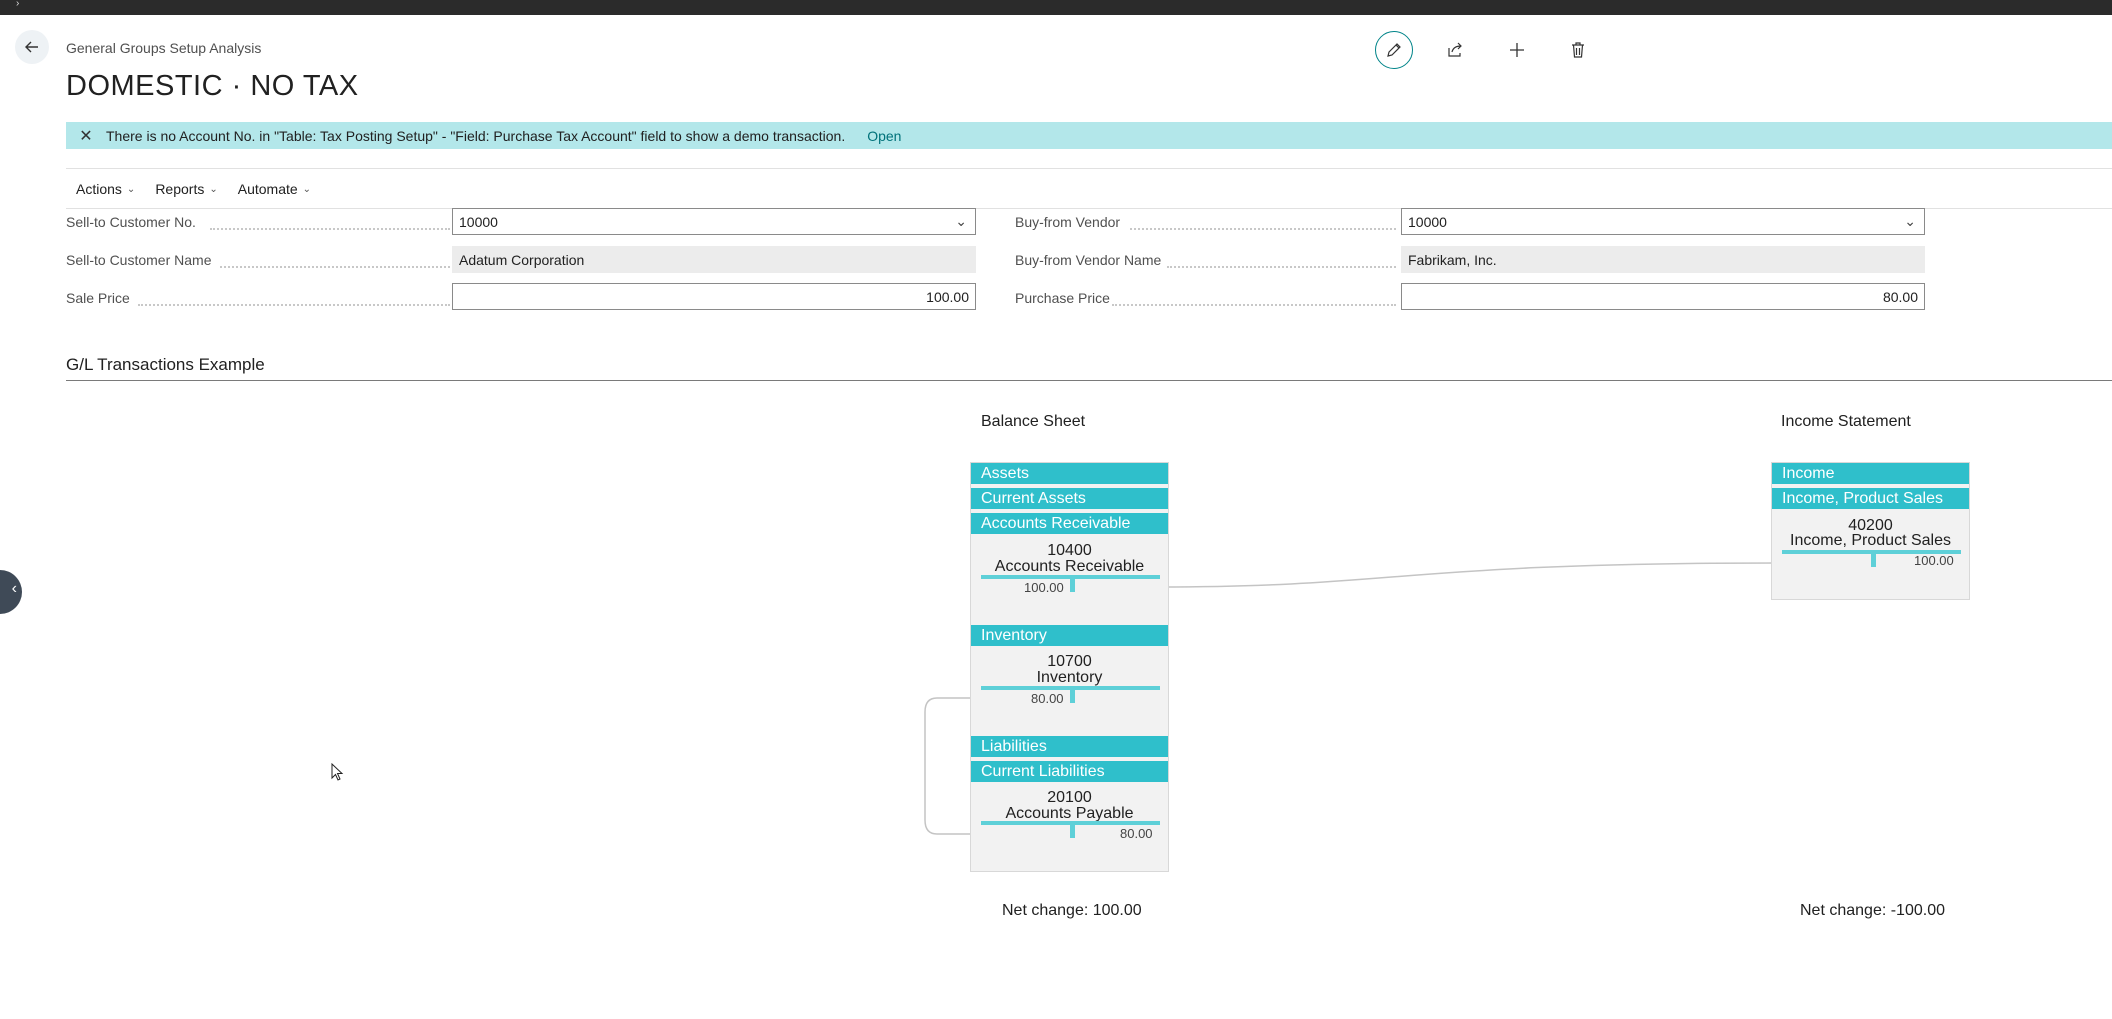  What do you see at coordinates (1069, 566) in the screenshot?
I see `account-name: Accounts Receivable` at bounding box center [1069, 566].